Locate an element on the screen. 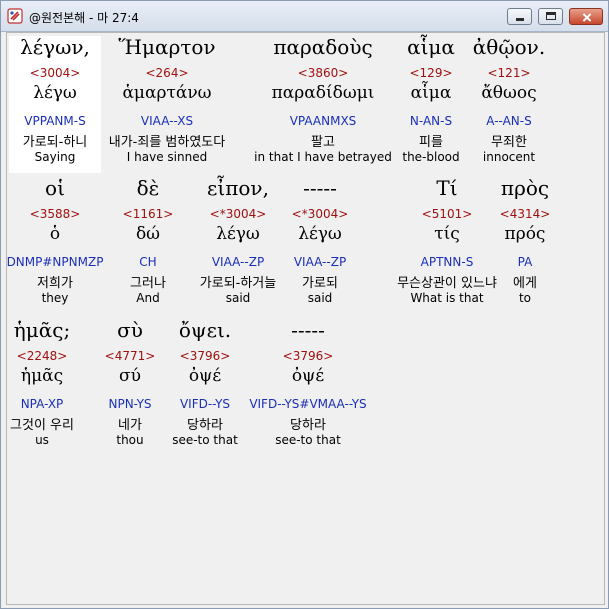  close-icon is located at coordinates (587, 17).